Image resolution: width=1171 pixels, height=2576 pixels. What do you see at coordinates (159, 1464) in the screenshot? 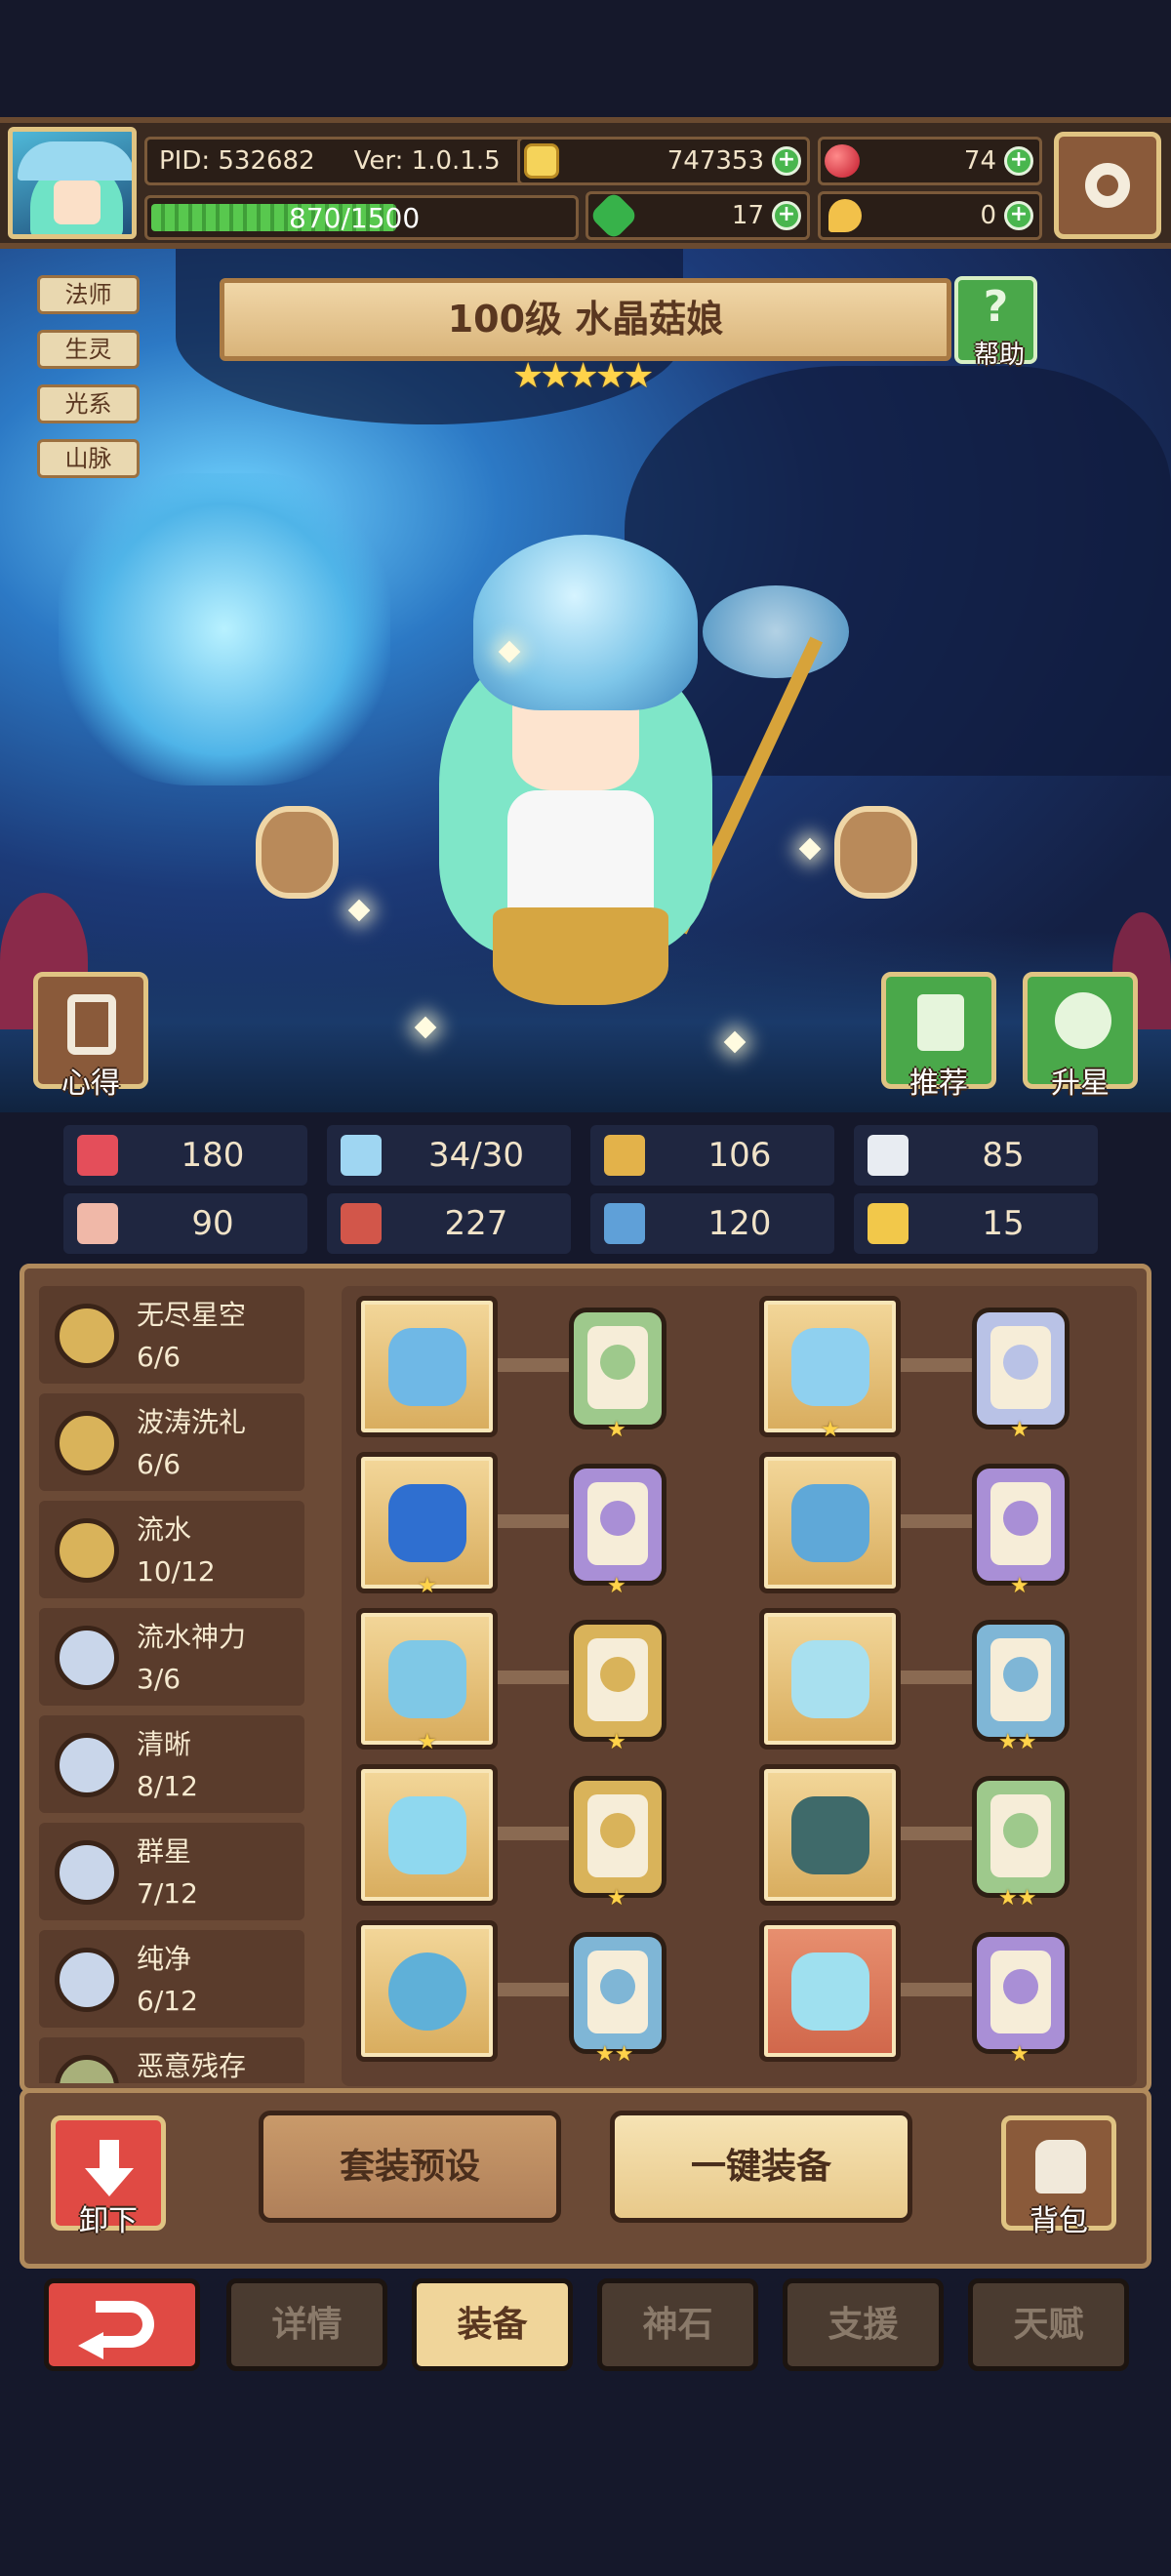
I see `set-progress: 6/6` at bounding box center [159, 1464].